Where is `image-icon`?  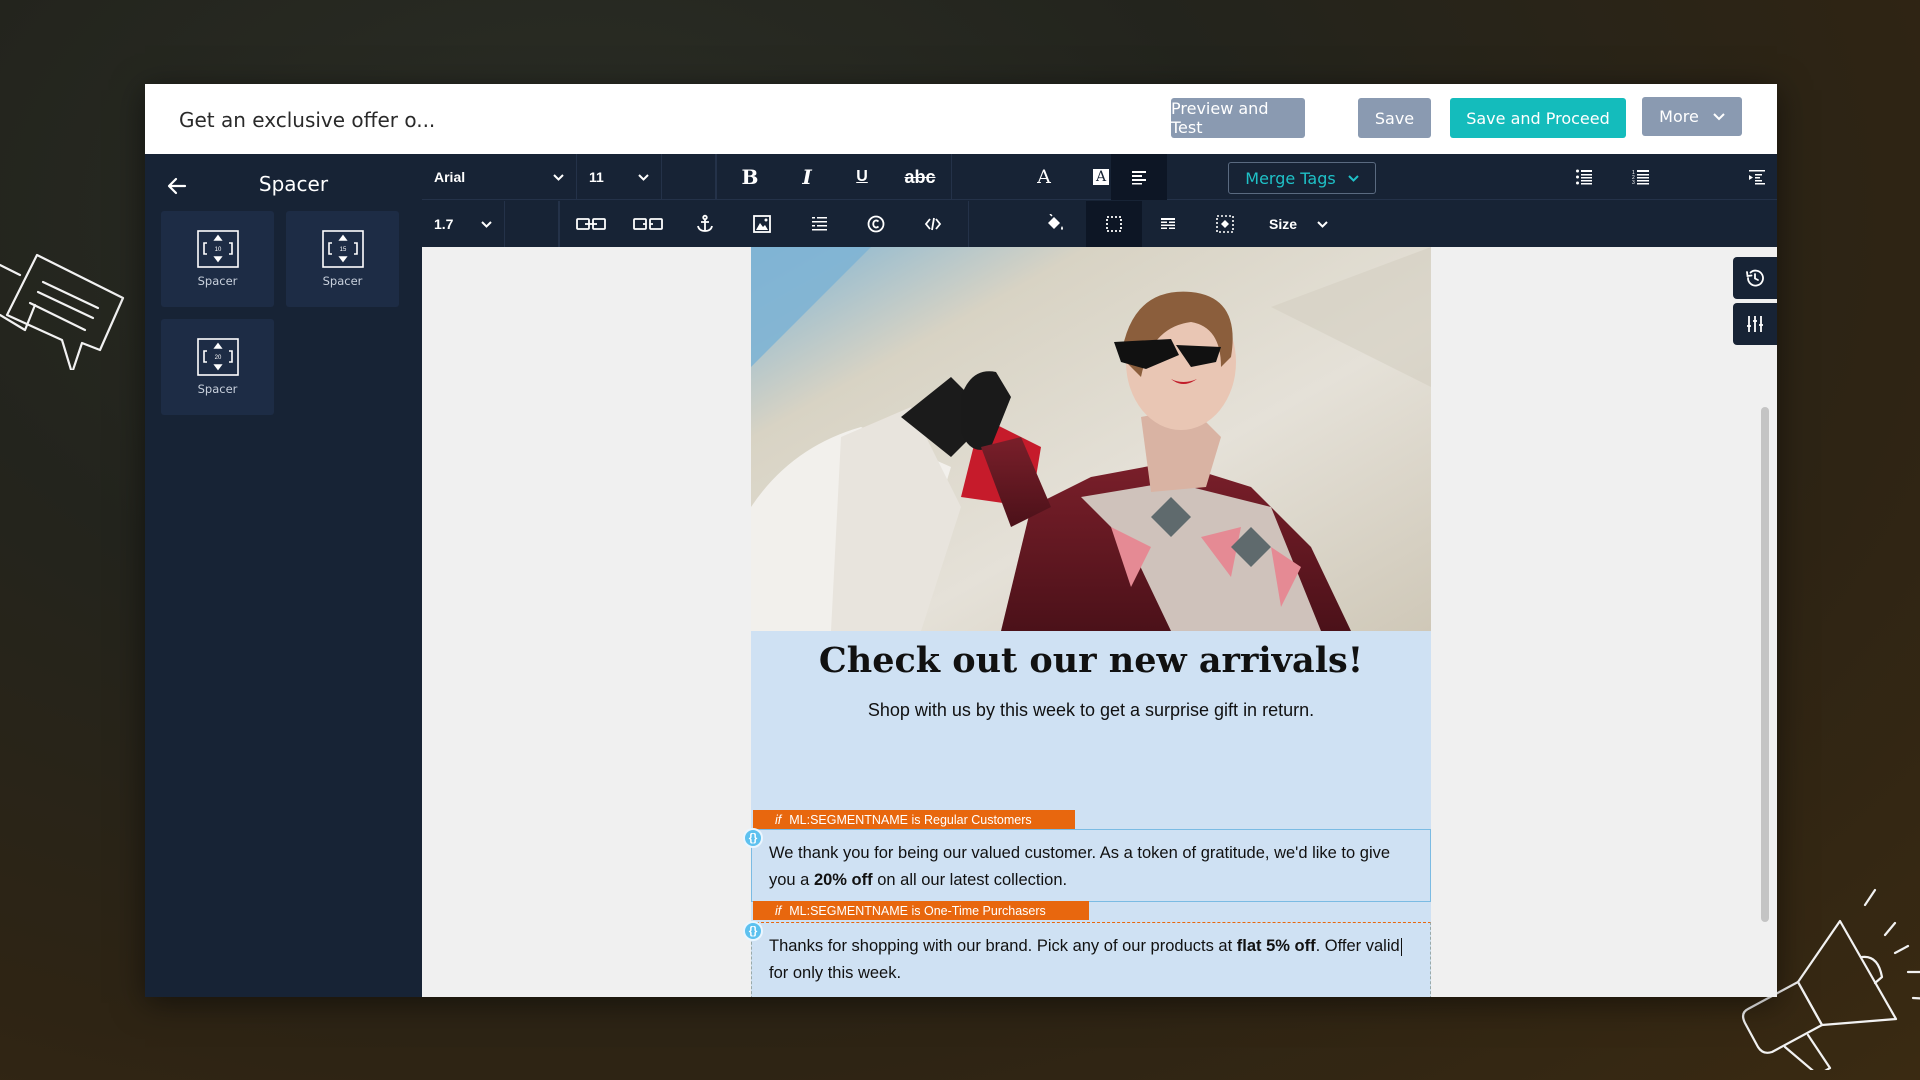 image-icon is located at coordinates (762, 224).